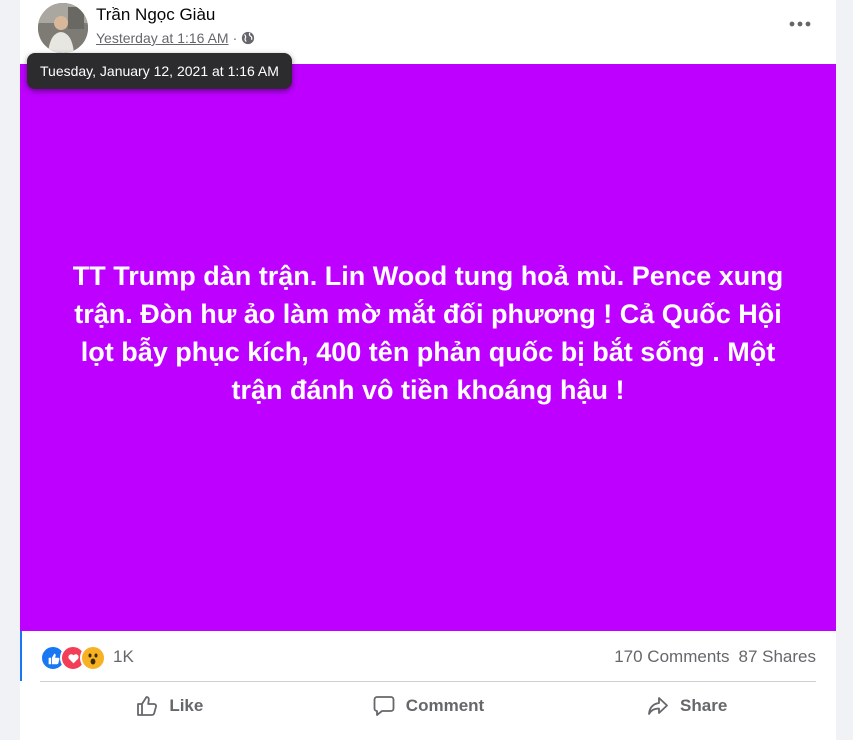  What do you see at coordinates (445, 705) in the screenshot?
I see `comment-label: Comment` at bounding box center [445, 705].